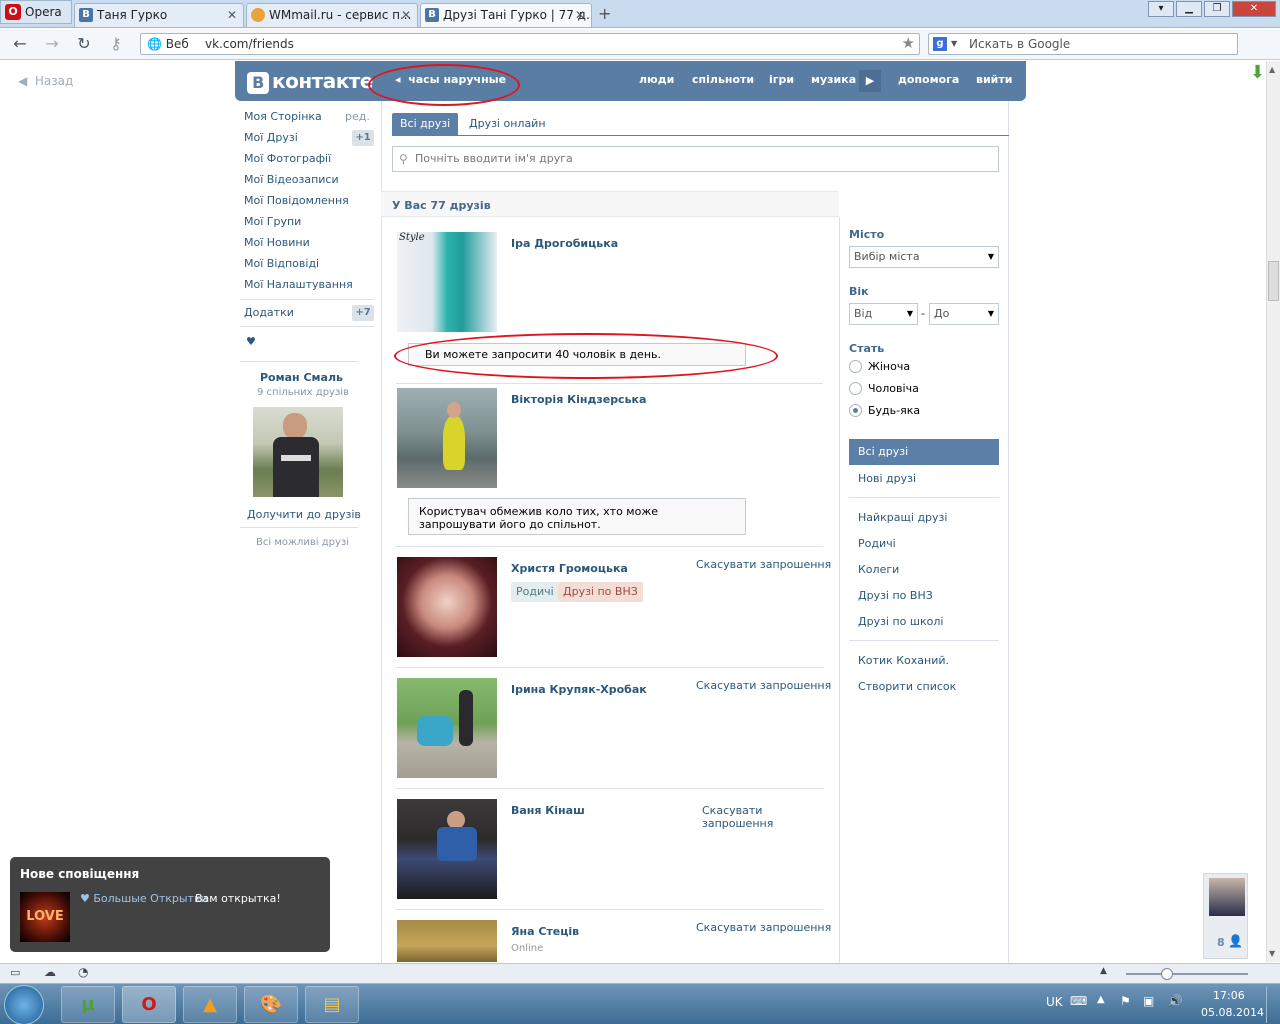 The height and width of the screenshot is (1024, 1280). What do you see at coordinates (507, 124) in the screenshot?
I see `tab-online-friends: Друзі онлайн` at bounding box center [507, 124].